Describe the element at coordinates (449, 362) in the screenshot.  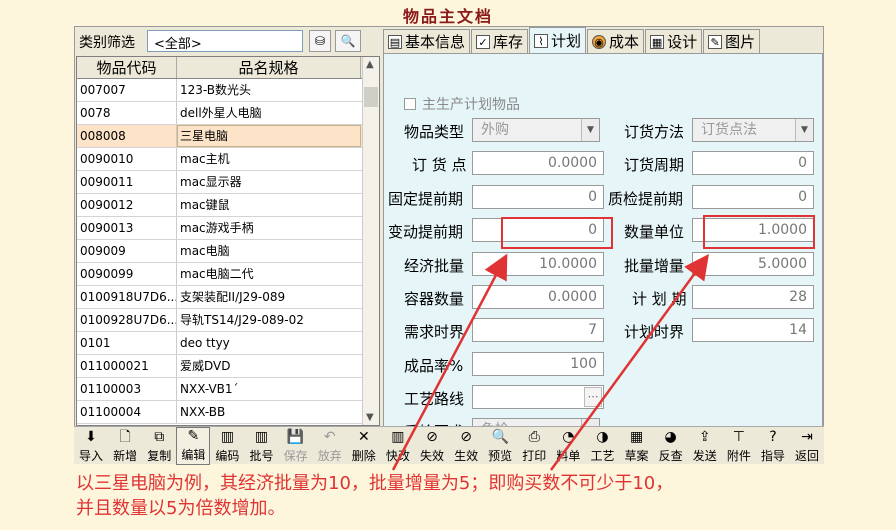
I see `arrow-to-eco-batch` at that location.